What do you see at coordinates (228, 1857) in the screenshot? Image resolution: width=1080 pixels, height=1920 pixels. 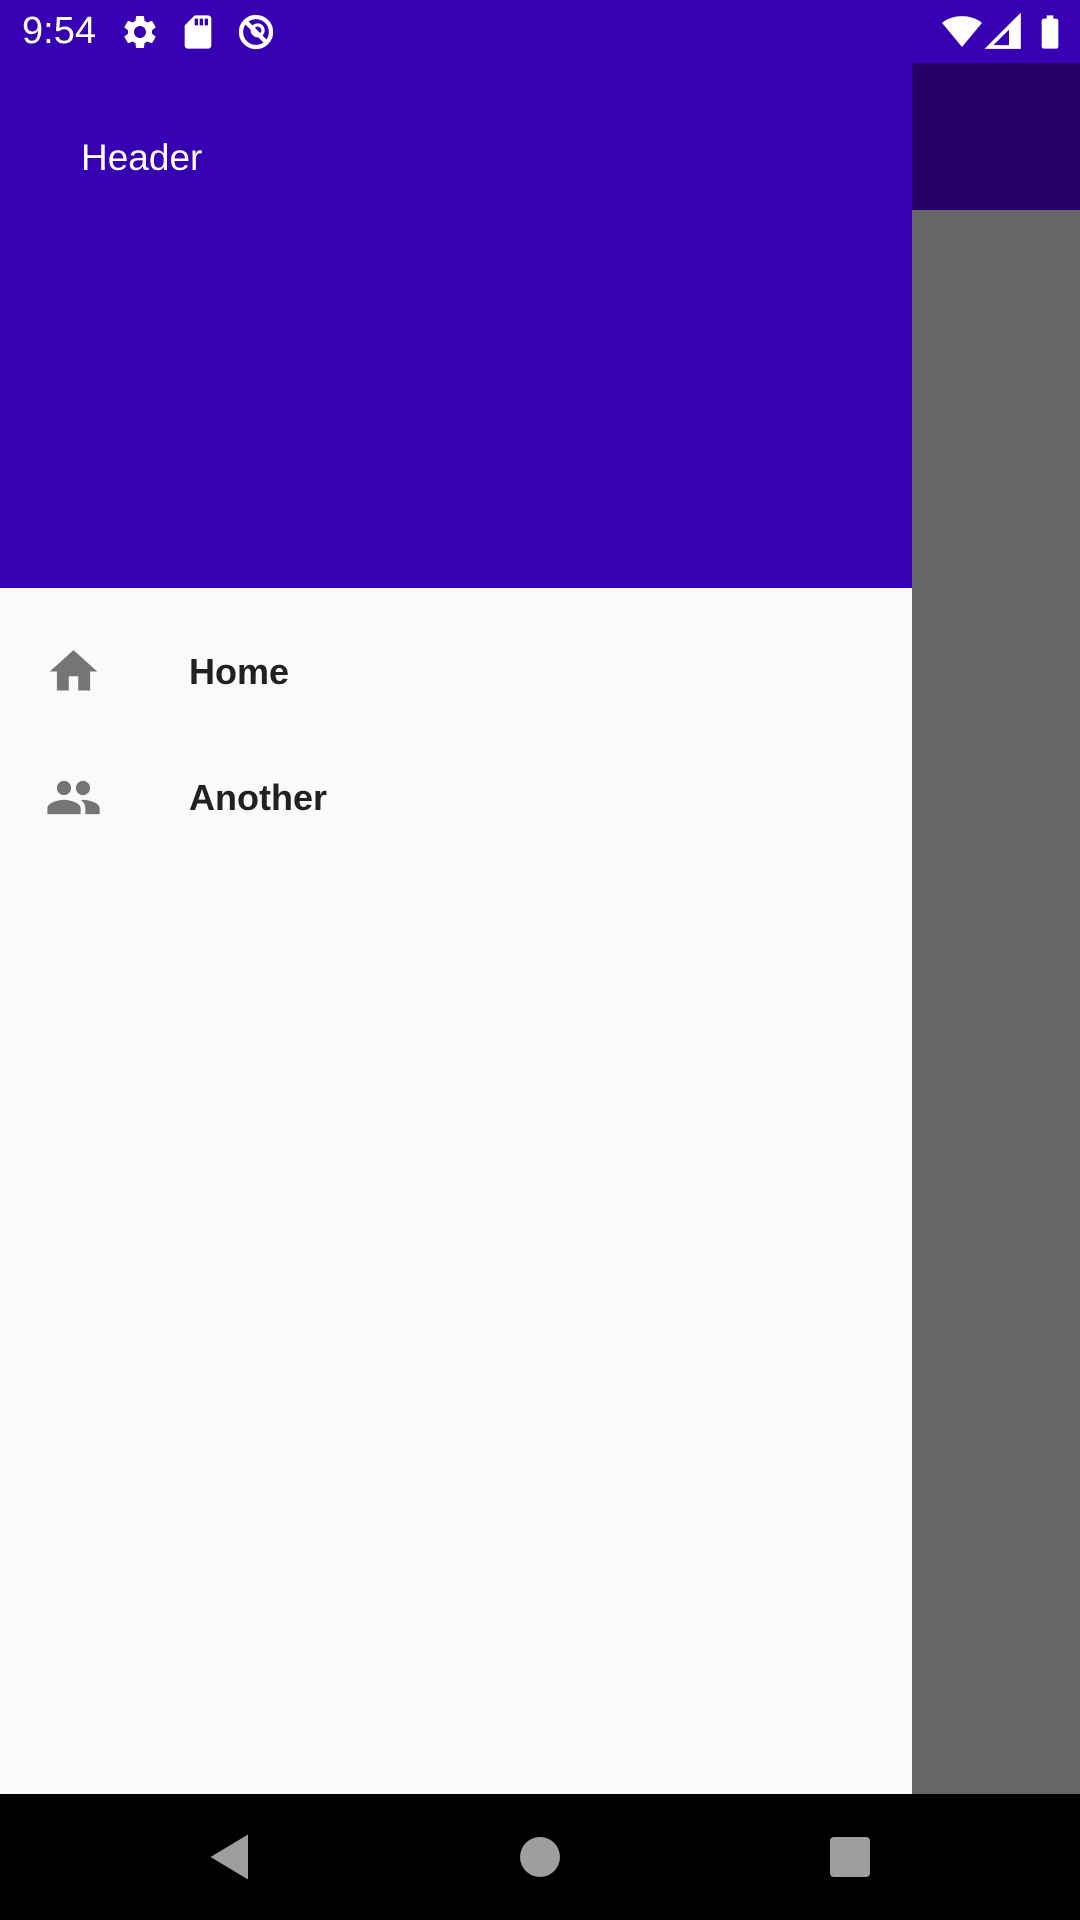 I see `back-icon` at bounding box center [228, 1857].